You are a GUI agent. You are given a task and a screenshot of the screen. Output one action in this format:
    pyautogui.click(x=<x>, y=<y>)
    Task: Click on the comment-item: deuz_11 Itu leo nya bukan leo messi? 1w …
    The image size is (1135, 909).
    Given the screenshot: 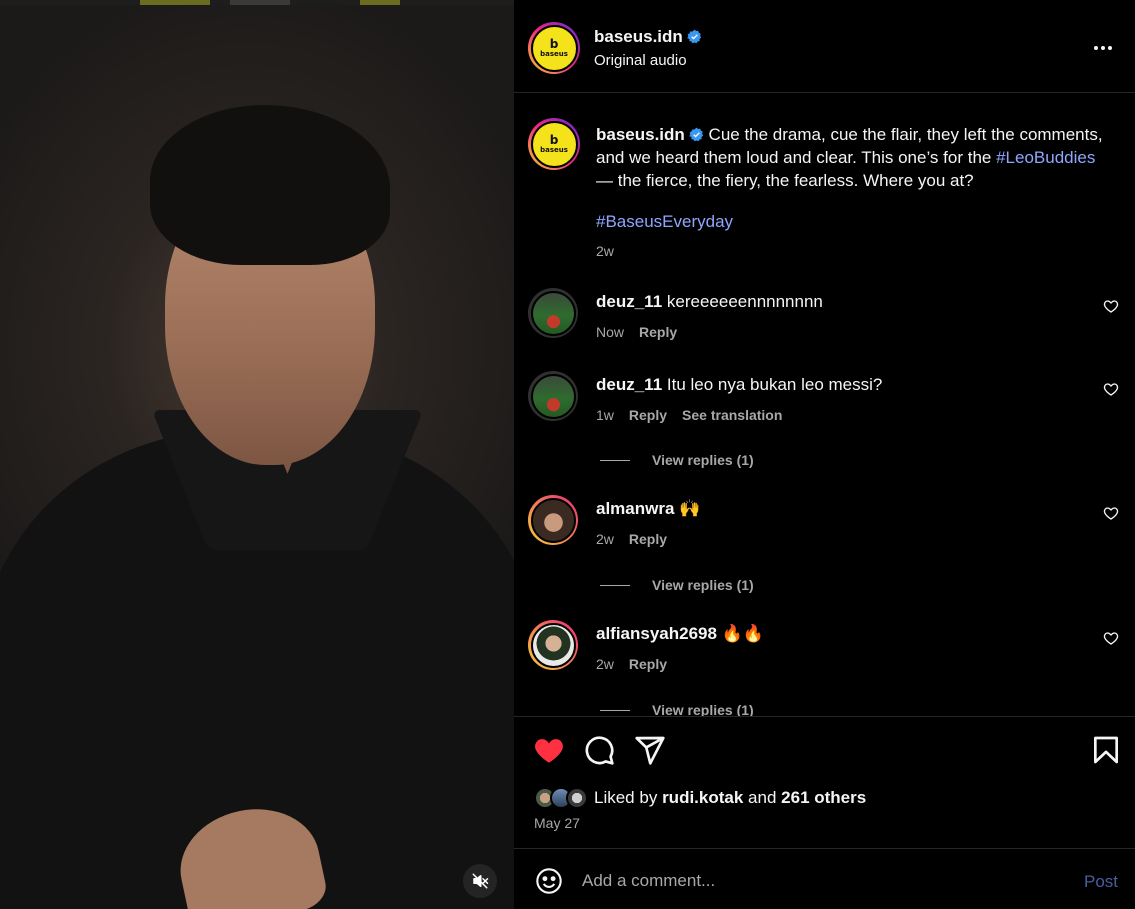 What is the action you would take?
    pyautogui.click(x=824, y=411)
    